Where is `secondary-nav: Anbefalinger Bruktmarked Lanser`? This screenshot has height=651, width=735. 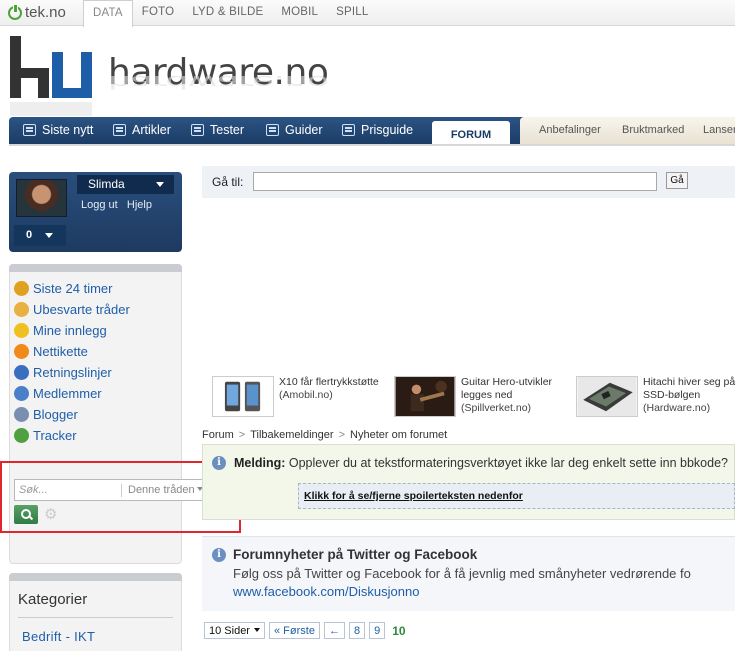
secondary-nav: Anbefalinger Bruktmarked Lanser is located at coordinates (627, 130).